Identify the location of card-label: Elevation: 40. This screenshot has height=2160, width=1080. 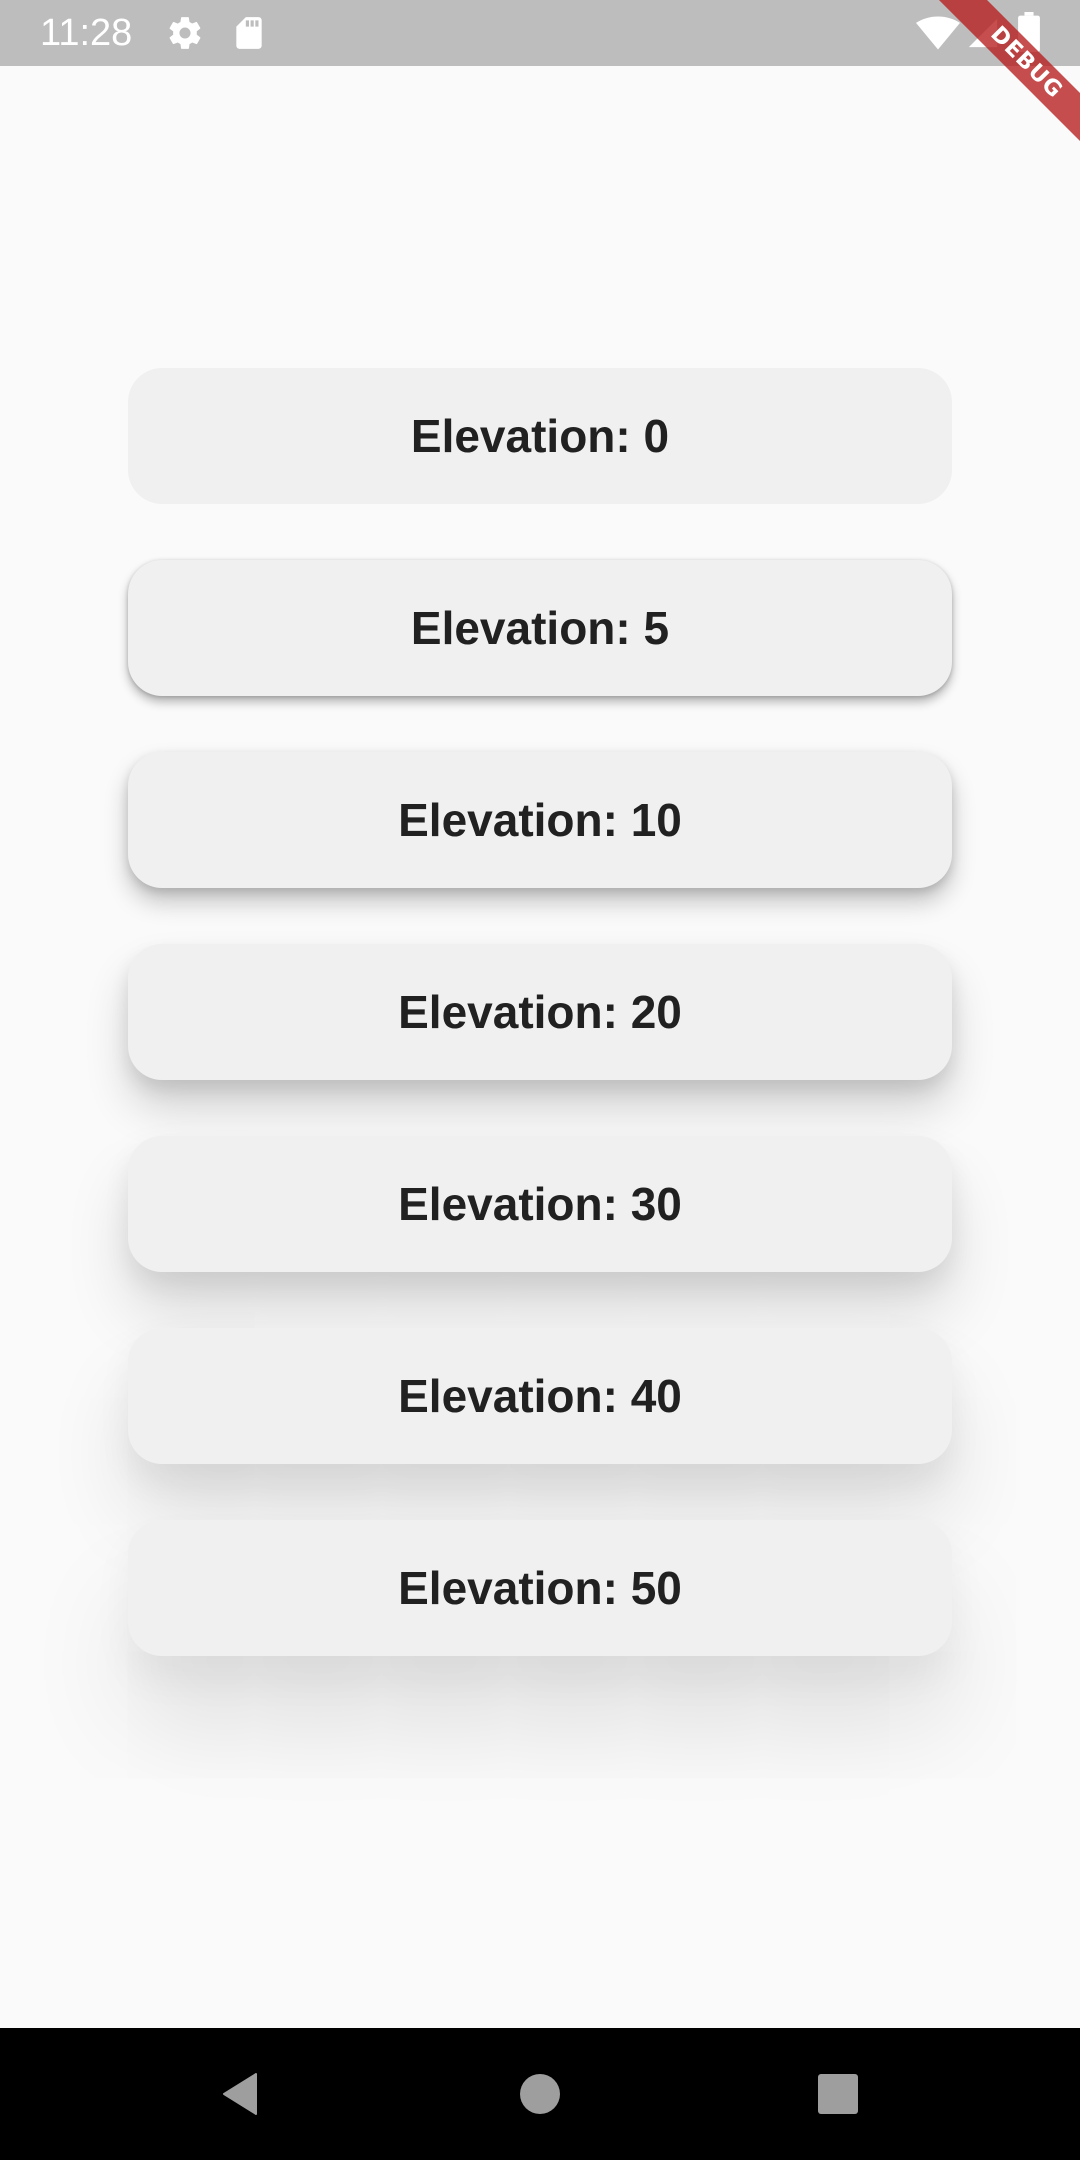
(540, 1396).